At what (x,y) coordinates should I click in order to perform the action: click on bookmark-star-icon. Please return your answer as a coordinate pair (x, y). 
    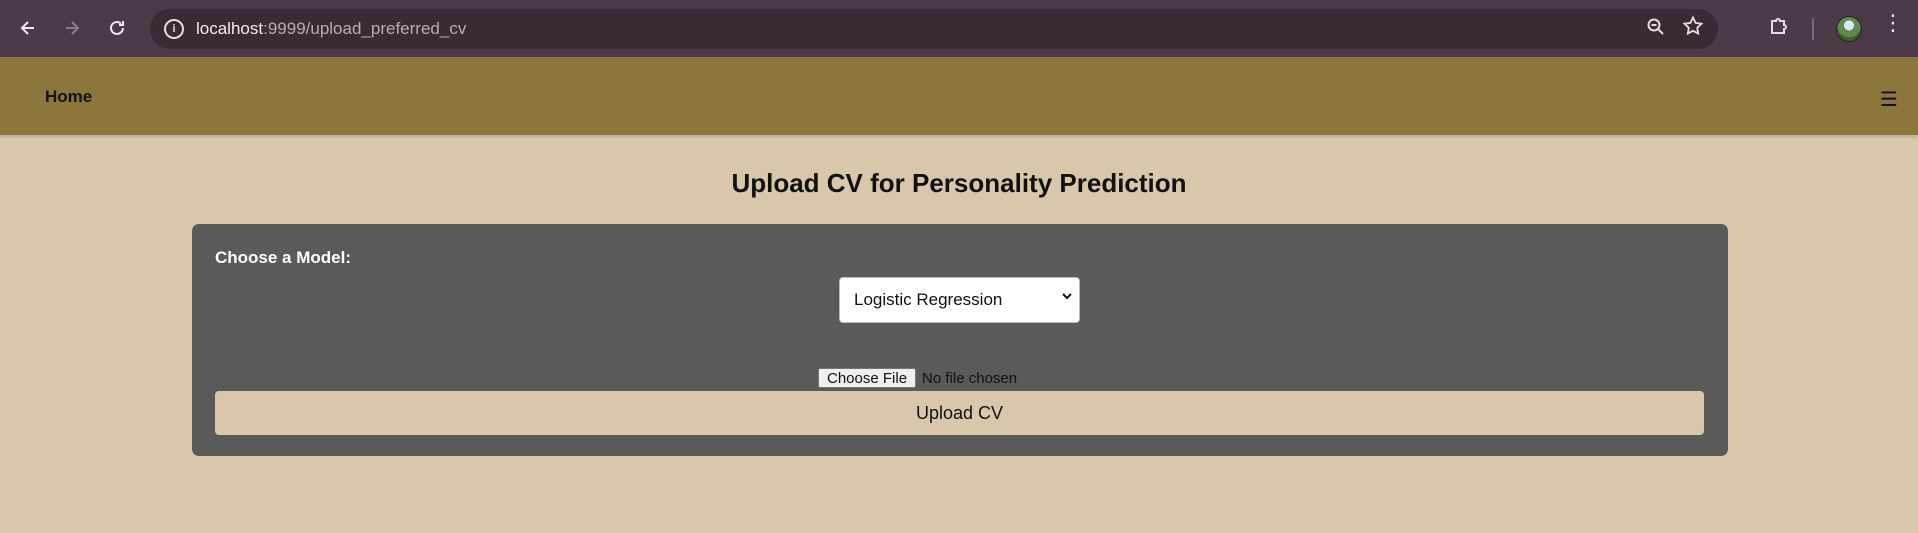
    Looking at the image, I should click on (1693, 29).